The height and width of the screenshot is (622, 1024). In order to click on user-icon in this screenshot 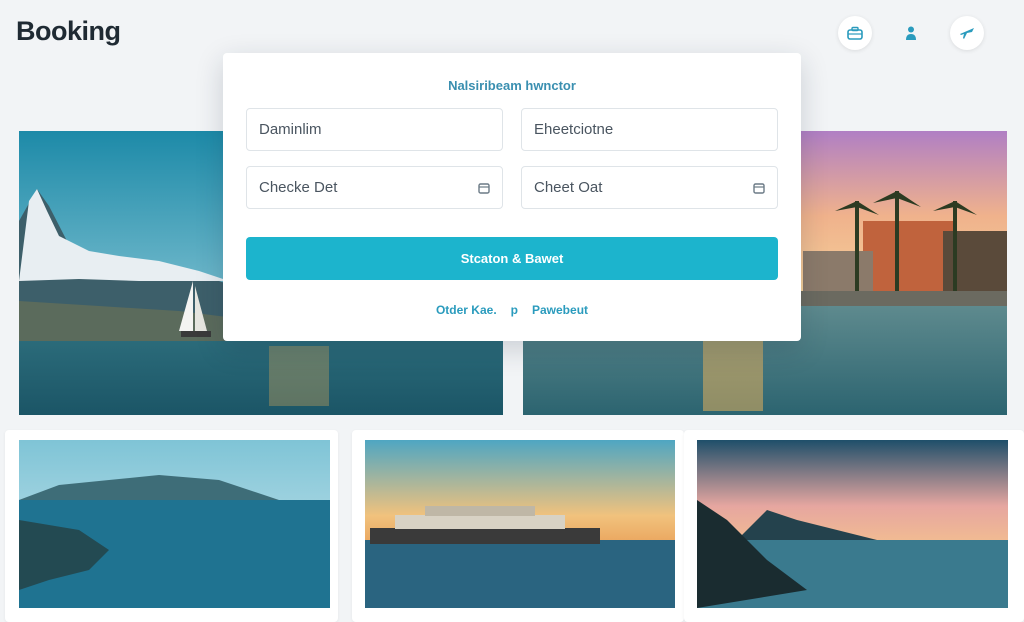, I will do `click(911, 33)`.